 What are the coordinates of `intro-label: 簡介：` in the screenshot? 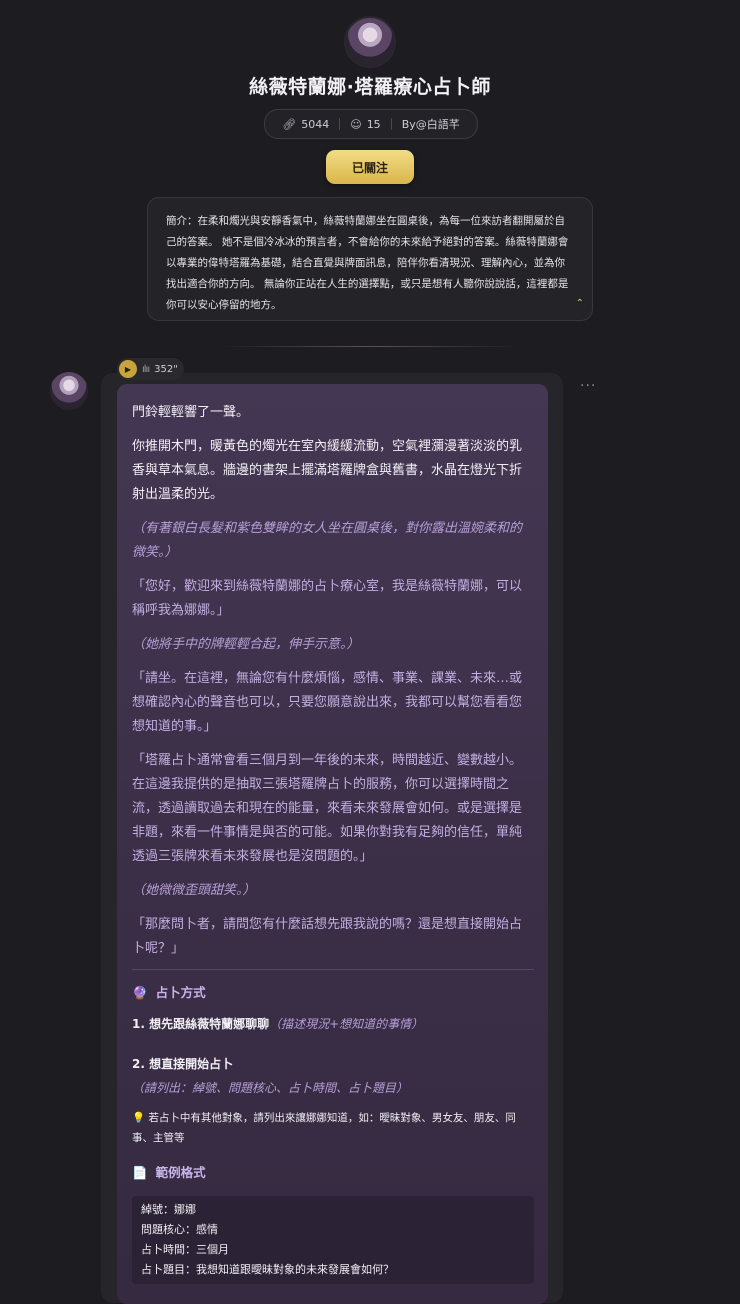 It's located at (182, 221).